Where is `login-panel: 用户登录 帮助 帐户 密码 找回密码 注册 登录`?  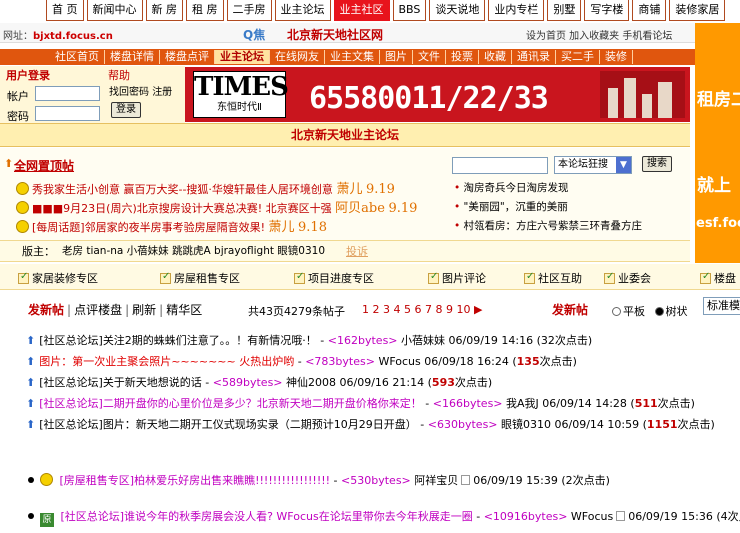 login-panel: 用户登录 帮助 帐户 密码 找回密码 注册 登录 is located at coordinates (92, 96).